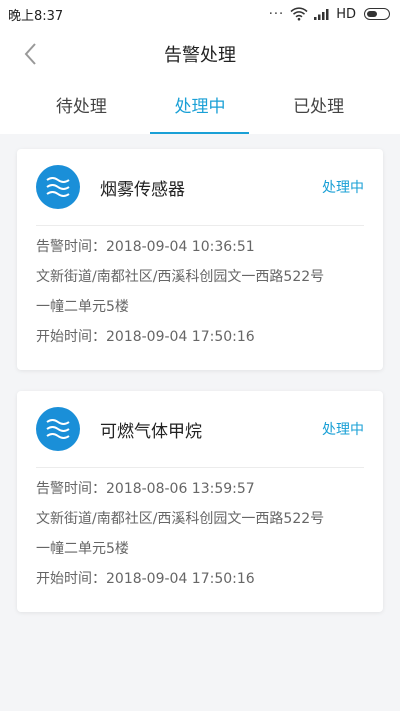 The image size is (400, 711). I want to click on network-type: HD, so click(346, 14).